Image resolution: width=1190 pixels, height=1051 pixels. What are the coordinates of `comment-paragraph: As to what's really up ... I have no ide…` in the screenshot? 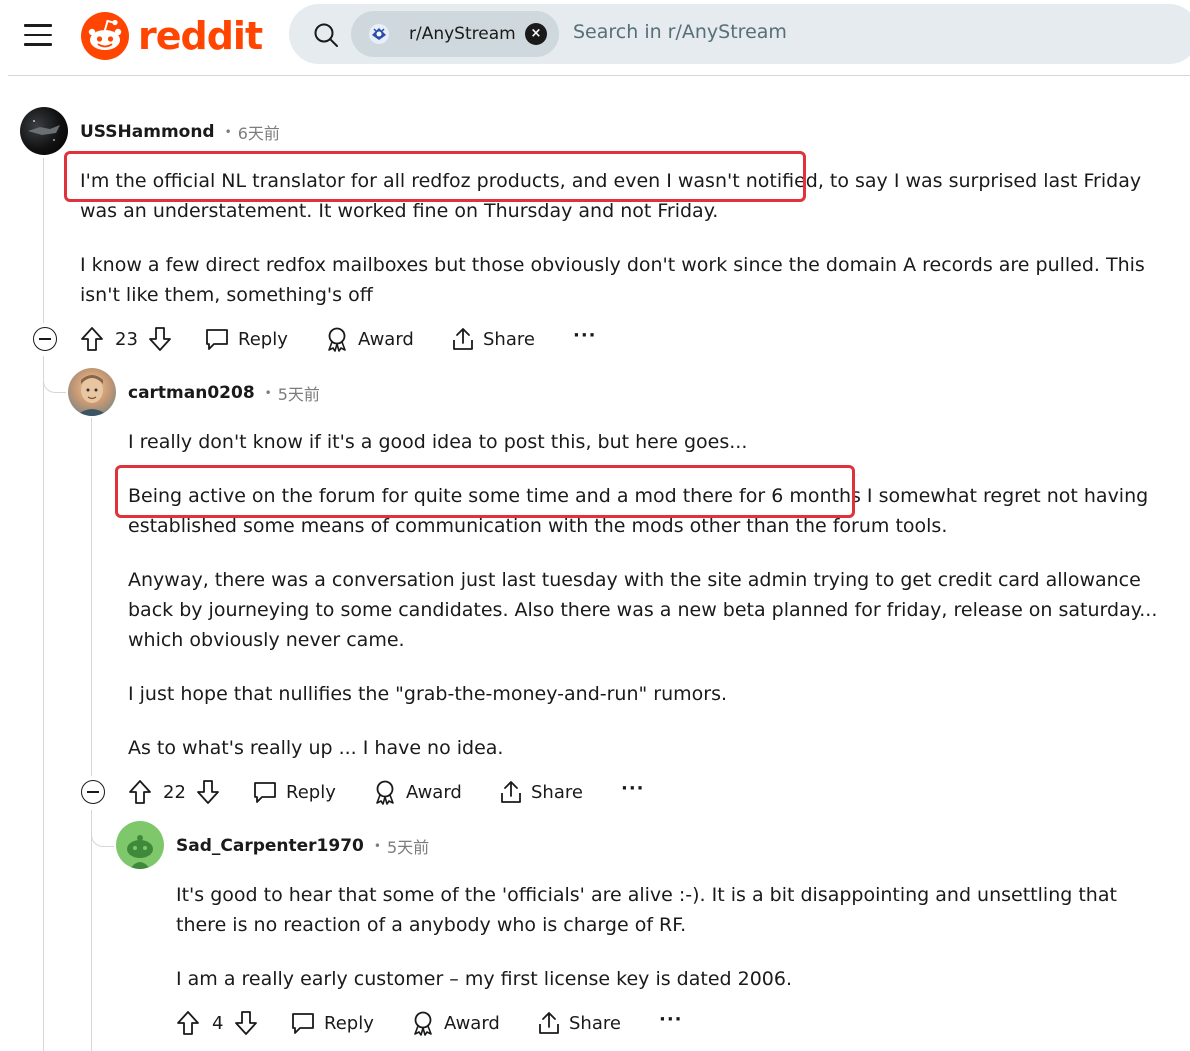 It's located at (316, 748).